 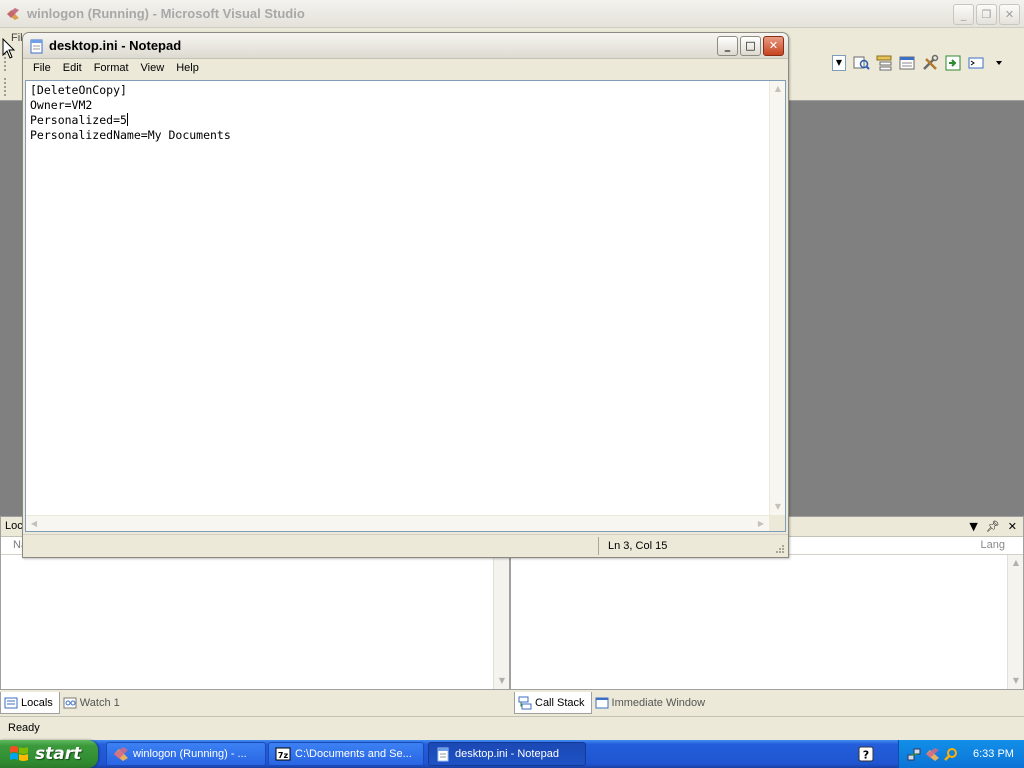 I want to click on call-stack-vertical-scrollbar: ▲ ▼, so click(x=1015, y=622).